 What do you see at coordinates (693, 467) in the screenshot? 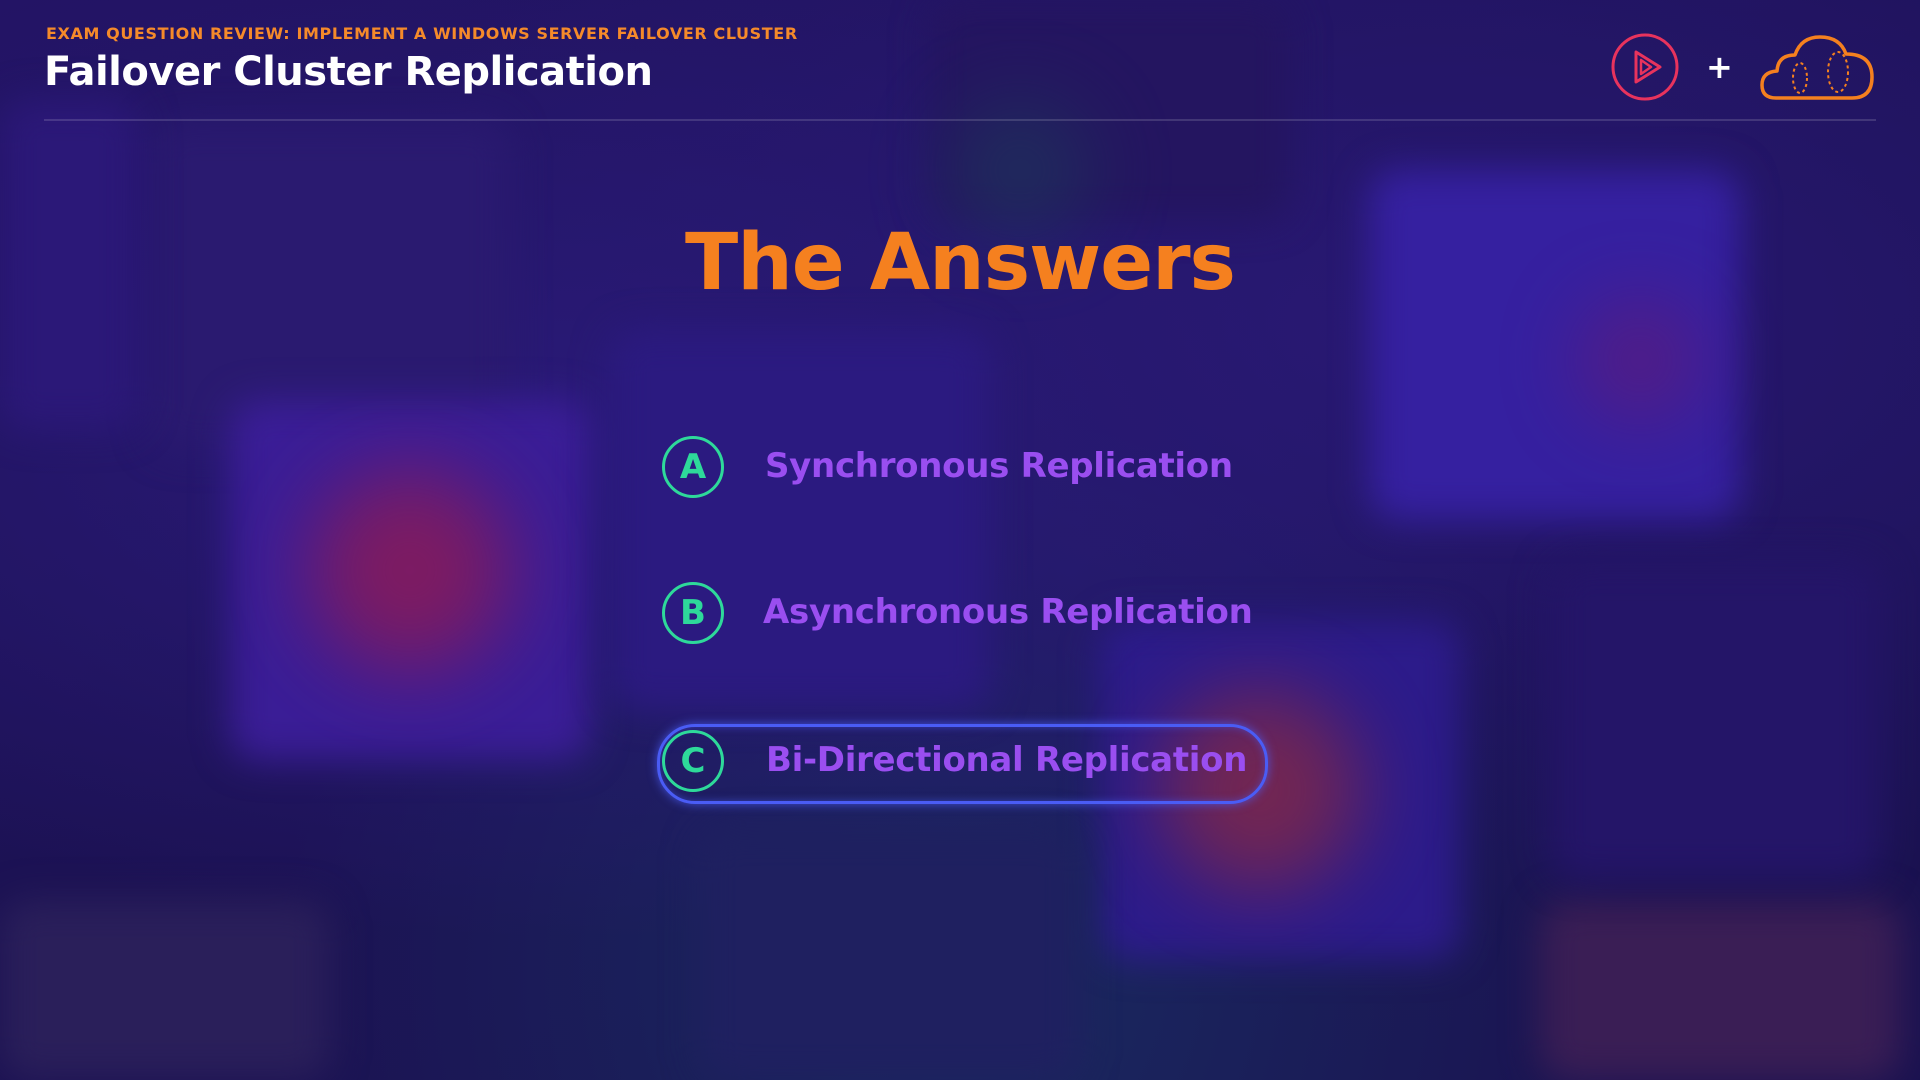
I see `answer-letter-circle: A` at bounding box center [693, 467].